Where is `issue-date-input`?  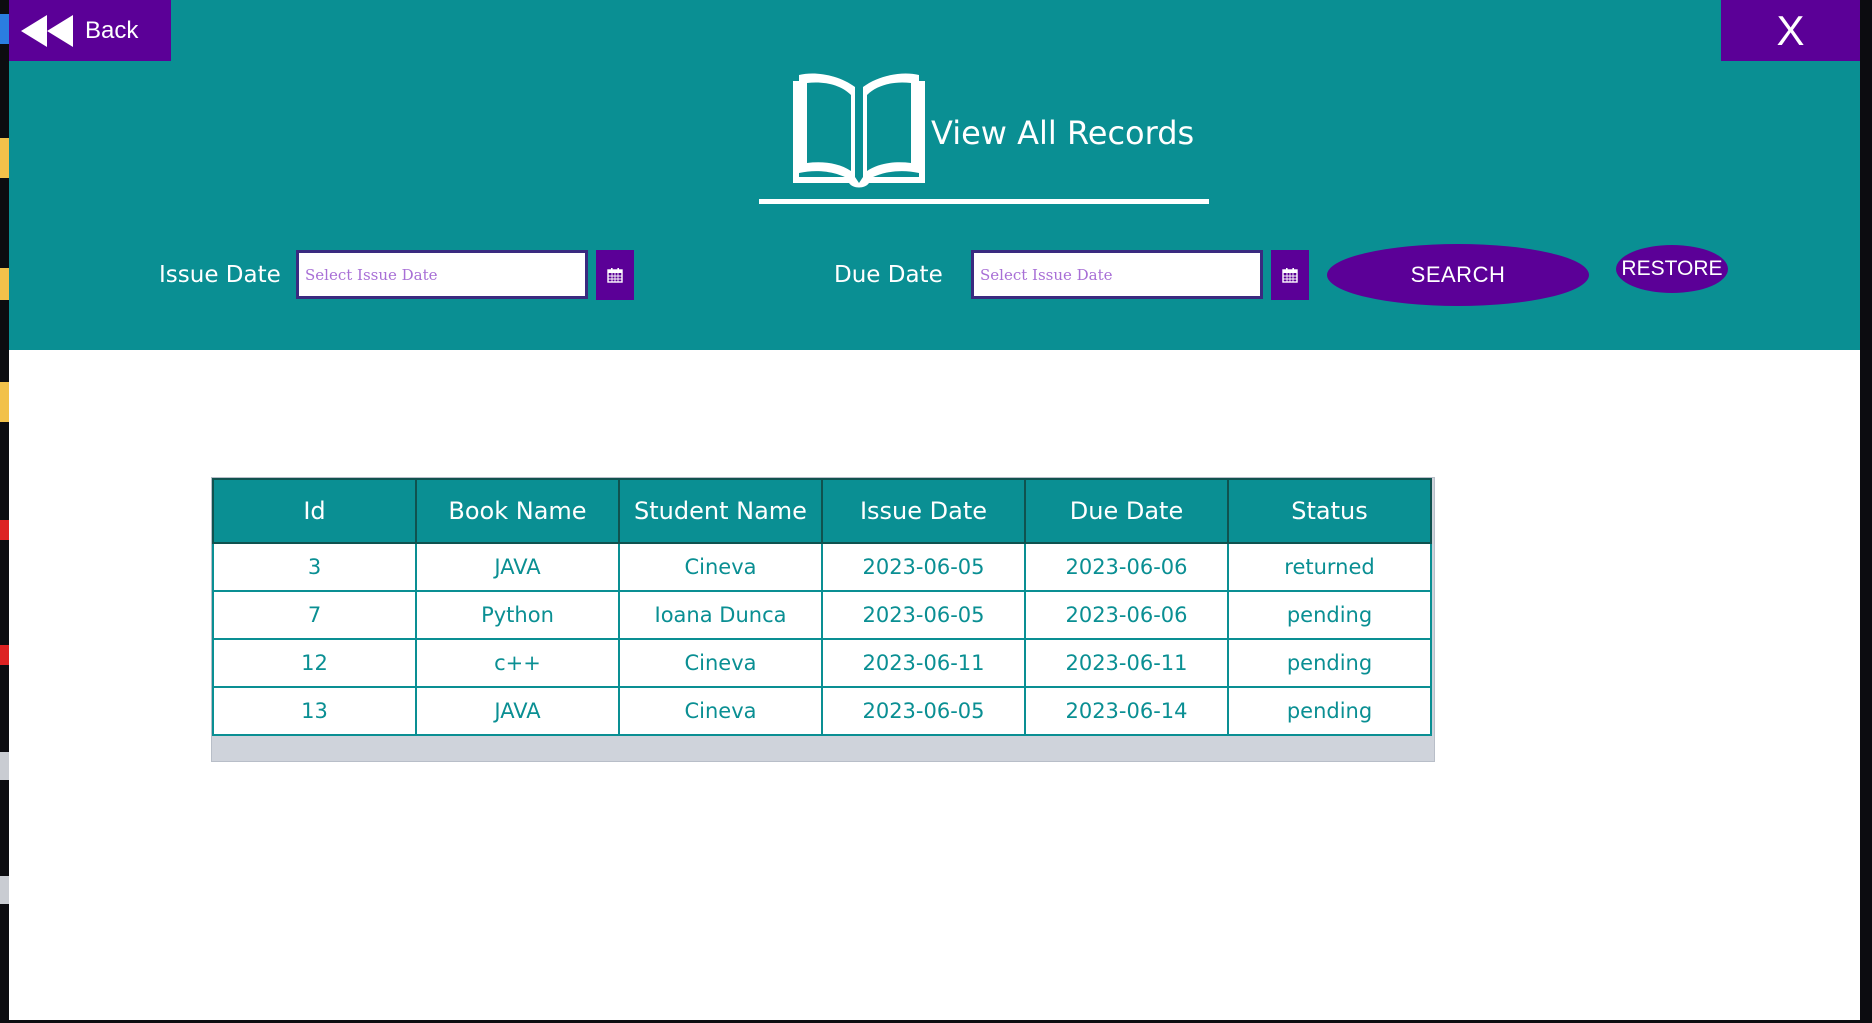
issue-date-input is located at coordinates (442, 274).